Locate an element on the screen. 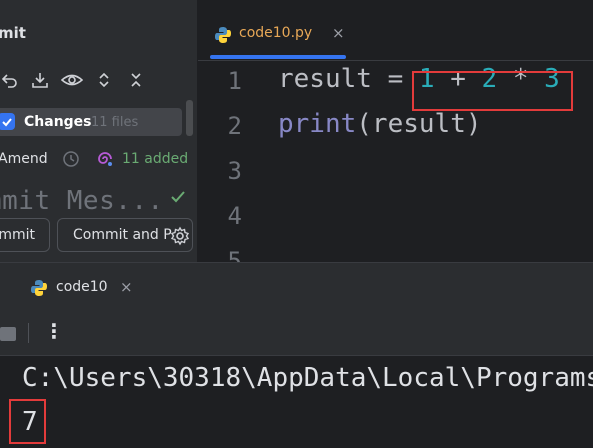  active-tab-indicator is located at coordinates (278, 57).